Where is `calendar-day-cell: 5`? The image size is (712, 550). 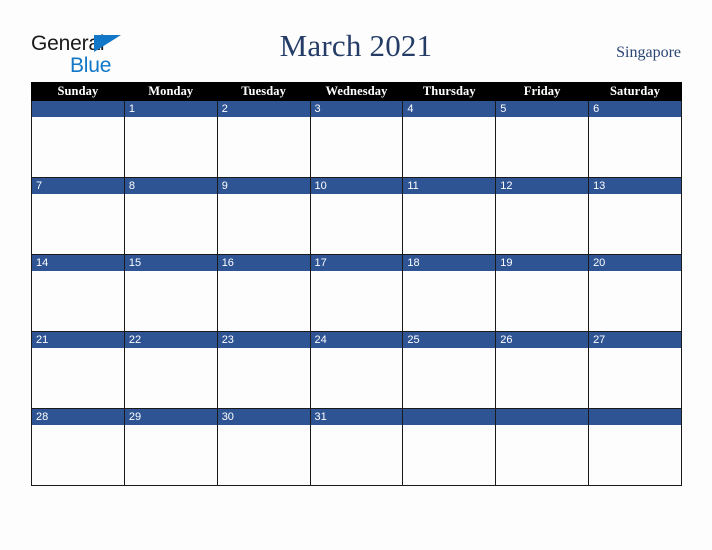 calendar-day-cell: 5 is located at coordinates (542, 139).